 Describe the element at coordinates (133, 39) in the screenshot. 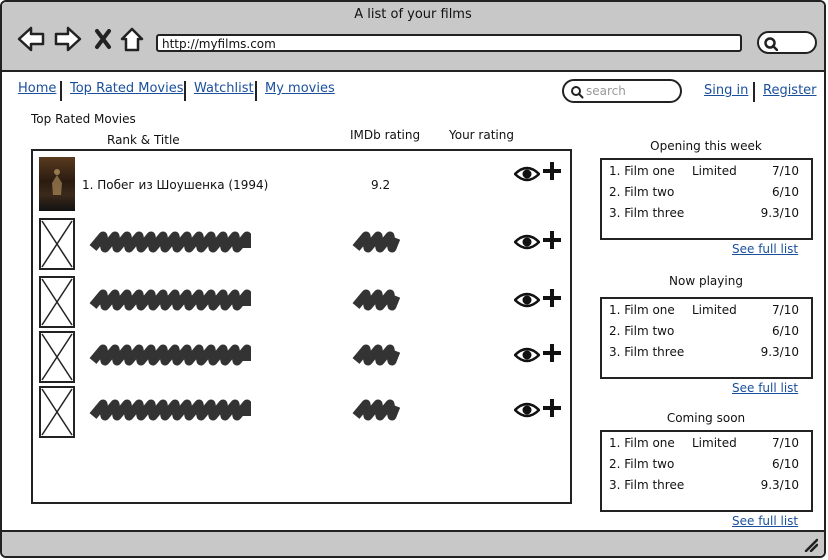

I see `home-icon` at that location.